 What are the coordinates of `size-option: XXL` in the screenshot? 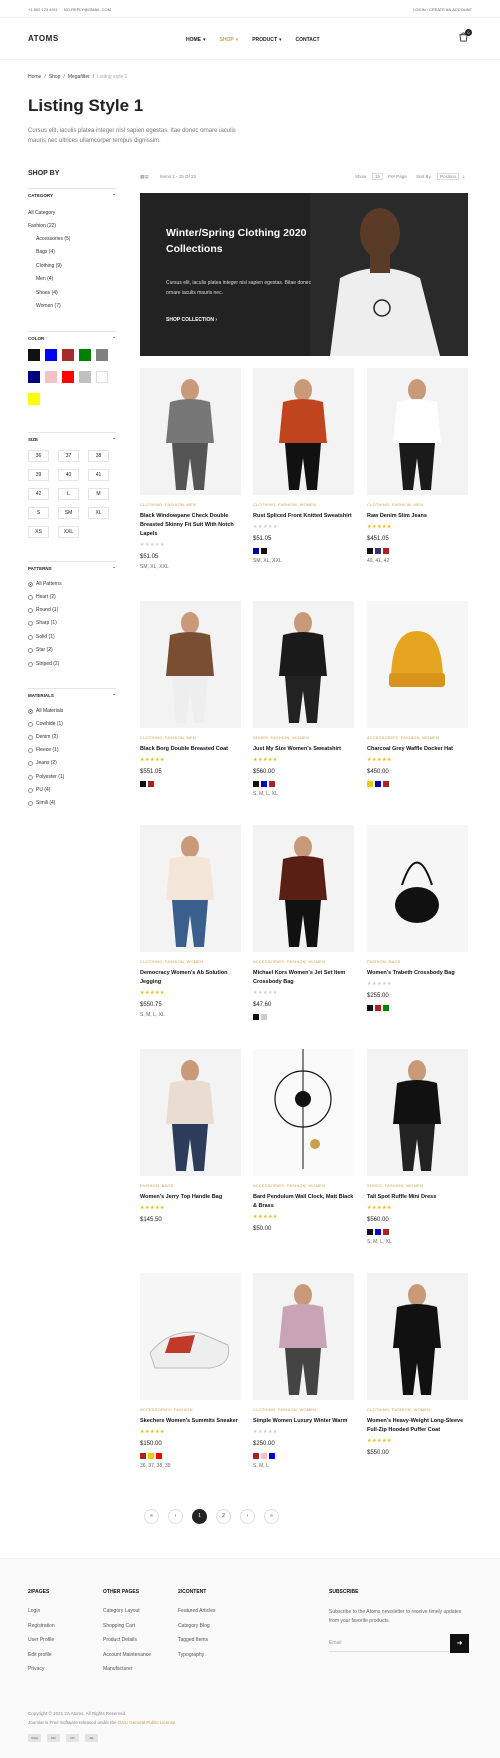 It's located at (68, 532).